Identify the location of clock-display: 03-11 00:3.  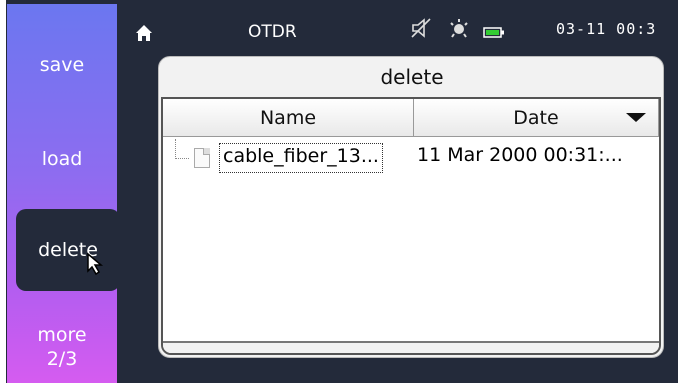
(606, 29).